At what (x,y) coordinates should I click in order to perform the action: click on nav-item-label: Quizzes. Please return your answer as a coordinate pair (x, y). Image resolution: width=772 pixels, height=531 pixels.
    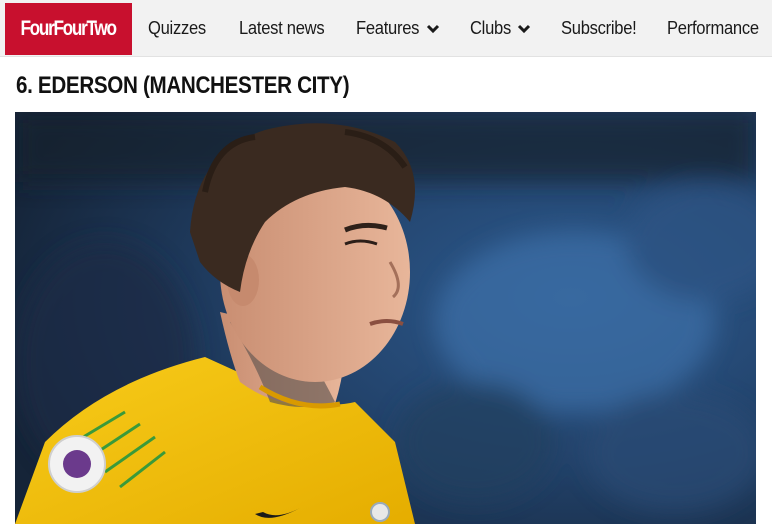
    Looking at the image, I should click on (177, 28).